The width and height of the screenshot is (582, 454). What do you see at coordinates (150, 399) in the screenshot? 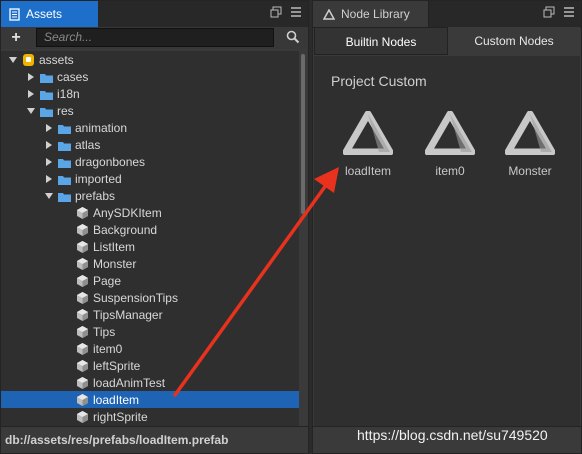
I see `tree-item-prefab: loadItem` at bounding box center [150, 399].